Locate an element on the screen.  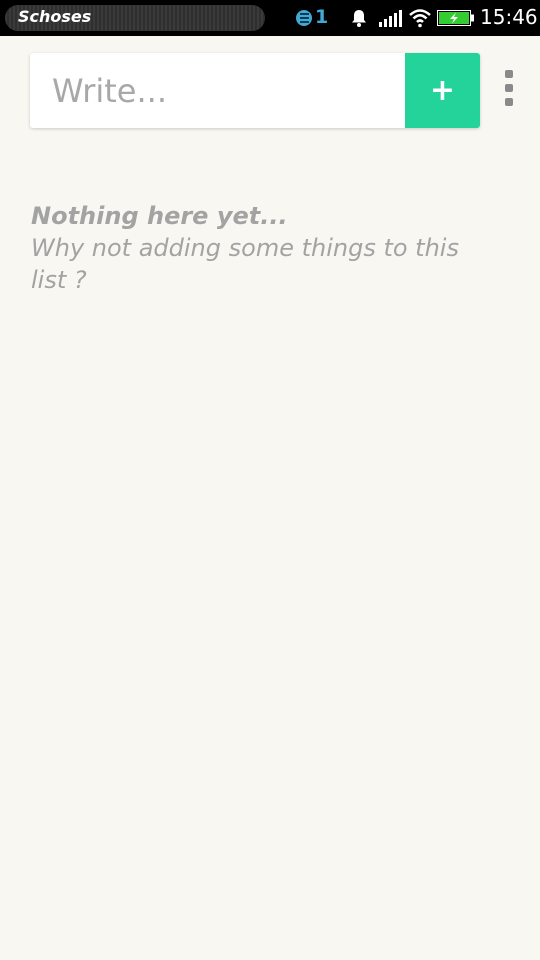
wifi-icon is located at coordinates (420, 18).